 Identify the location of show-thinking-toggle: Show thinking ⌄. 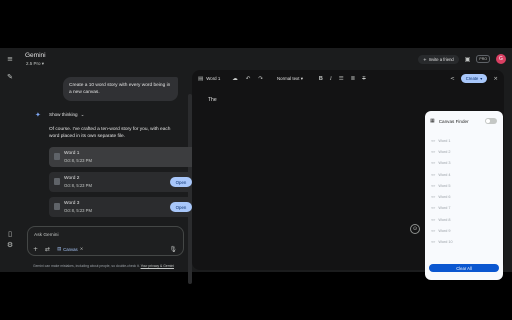
(66, 115).